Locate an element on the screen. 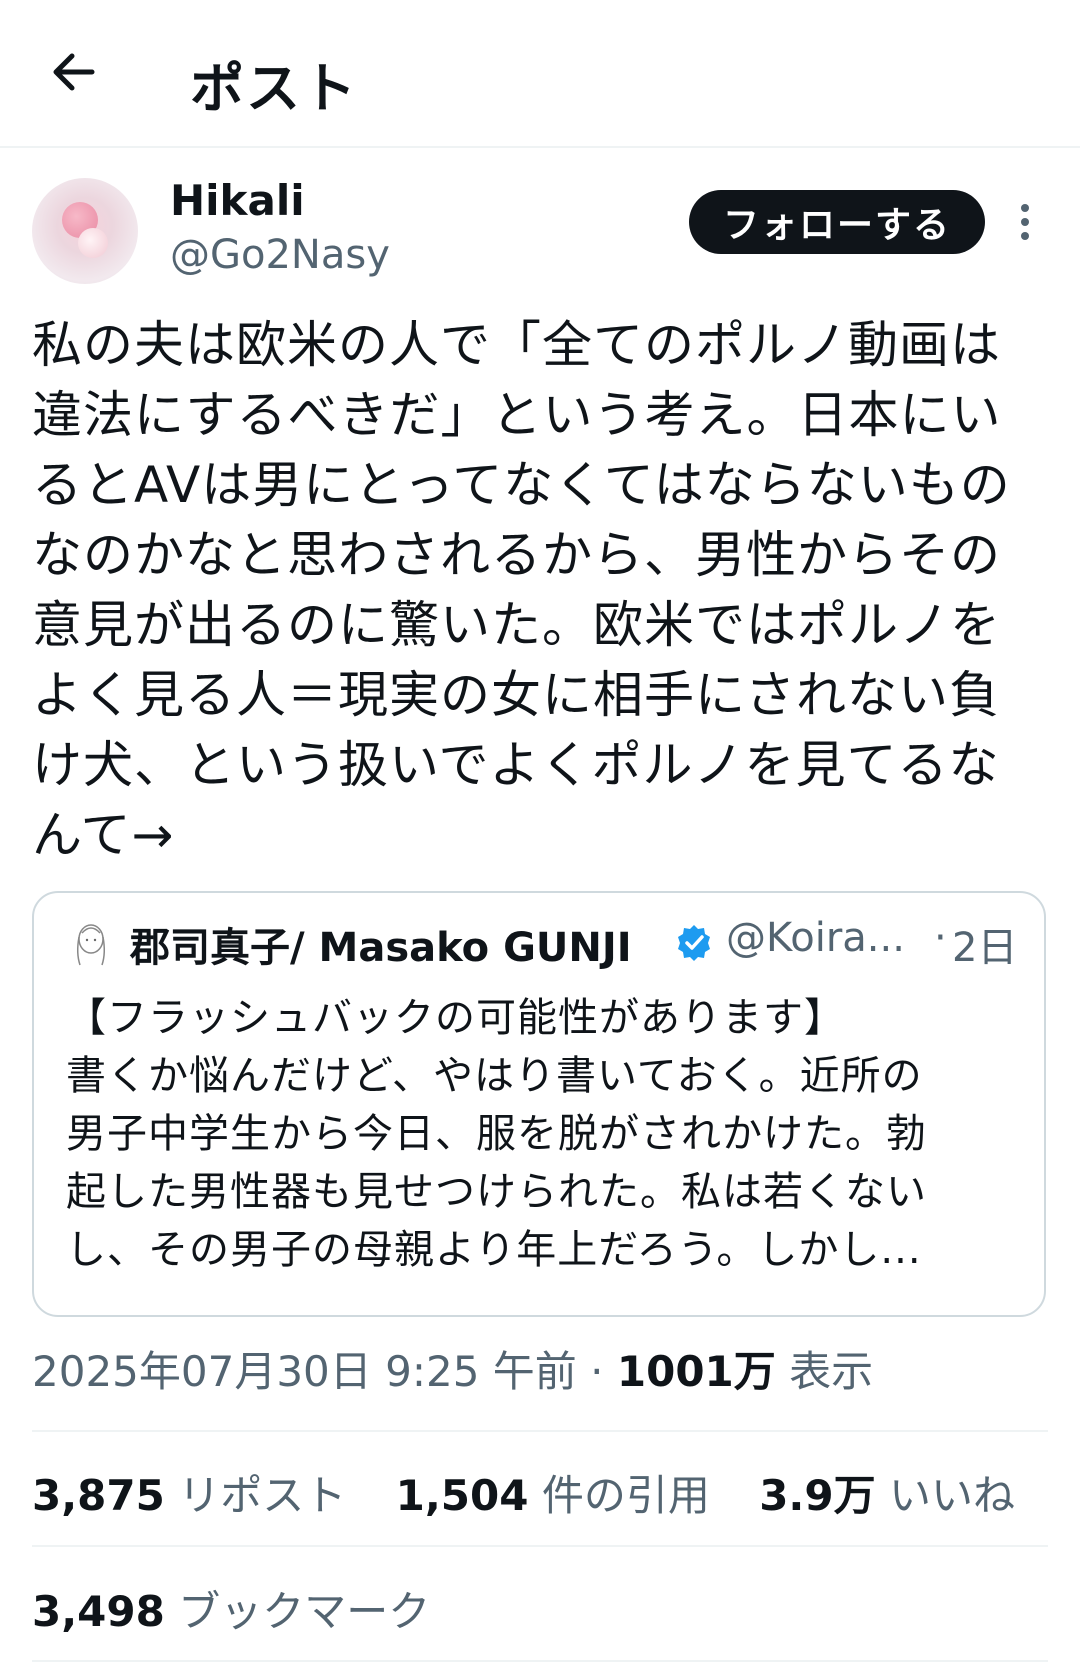 This screenshot has height=1675, width=1080. page-title: ポスト is located at coordinates (274, 88).